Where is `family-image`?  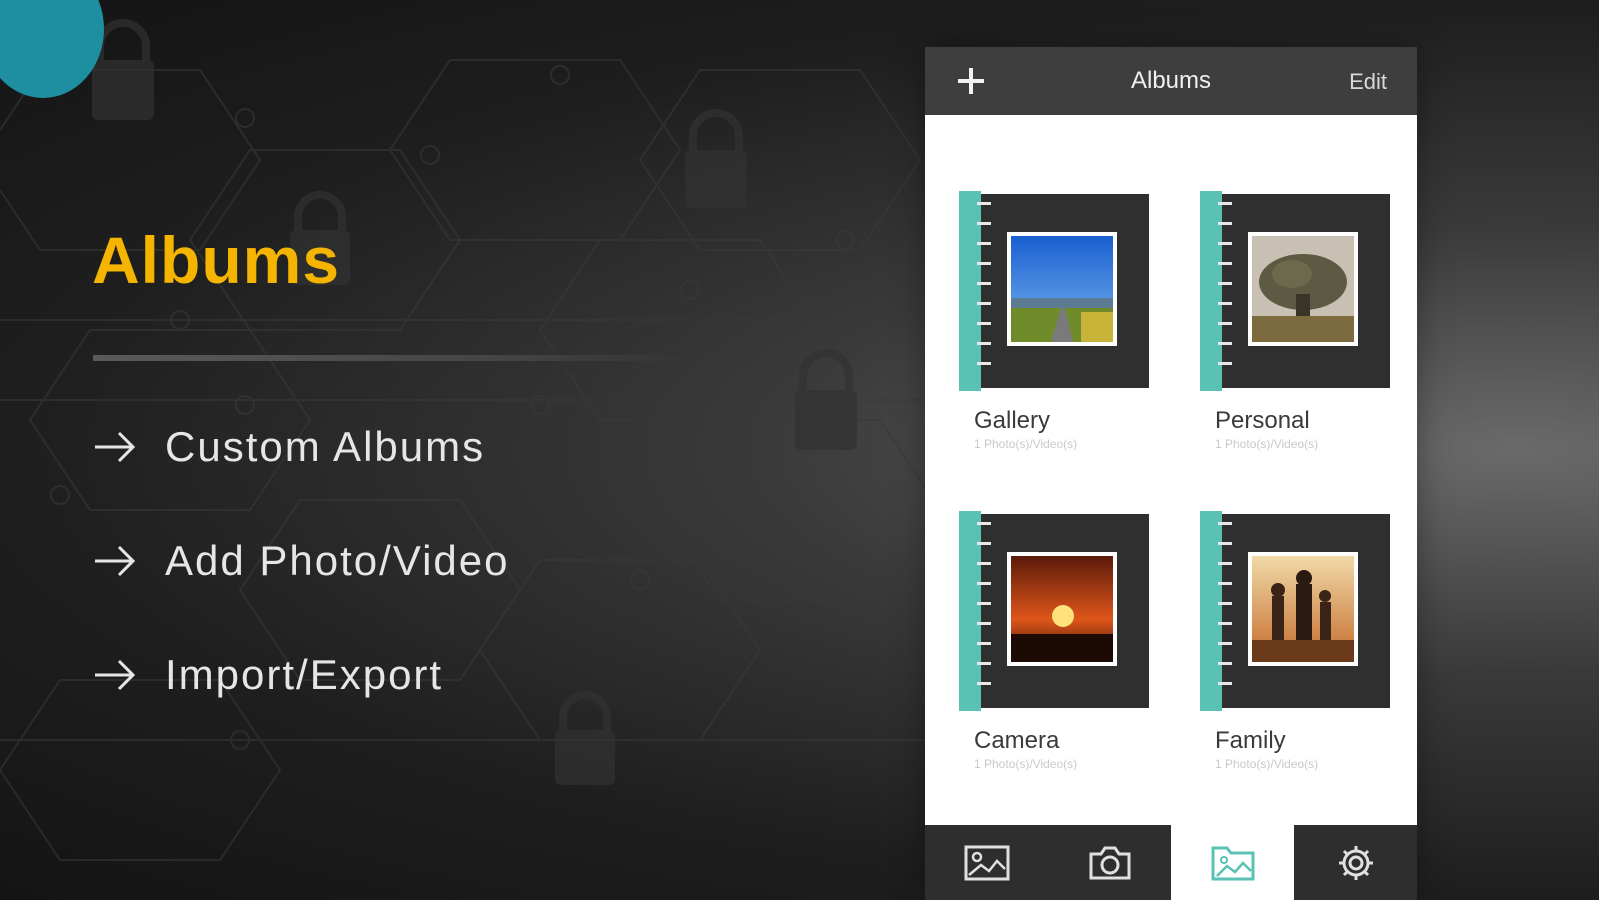
family-image is located at coordinates (1303, 609).